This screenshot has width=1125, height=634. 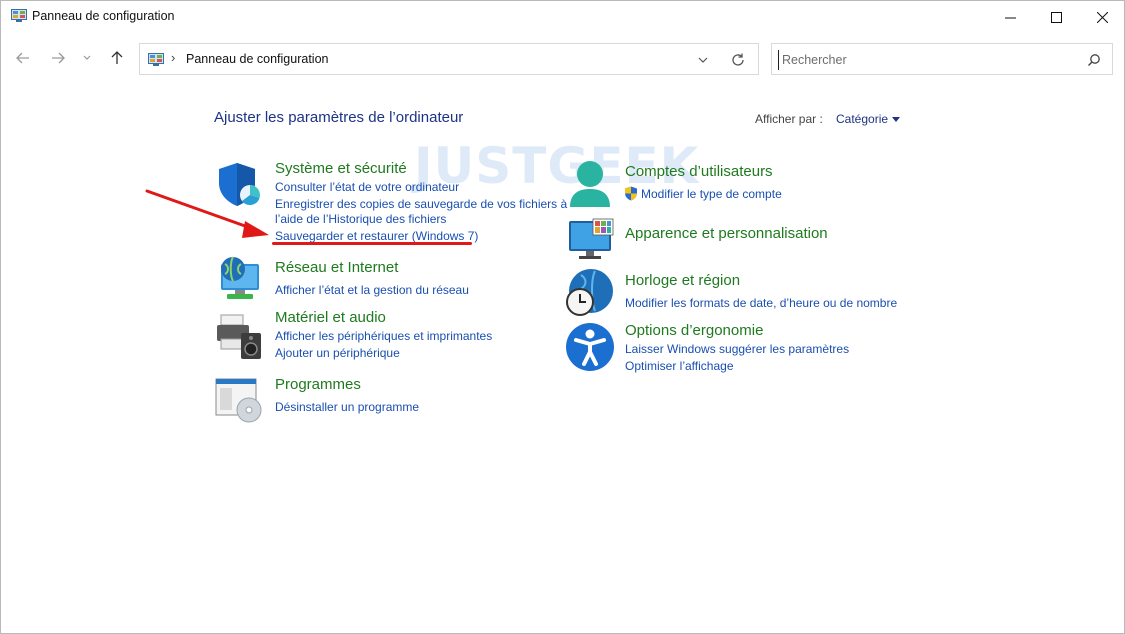 What do you see at coordinates (449, 59) in the screenshot?
I see `address-bar: › Panneau de configuration` at bounding box center [449, 59].